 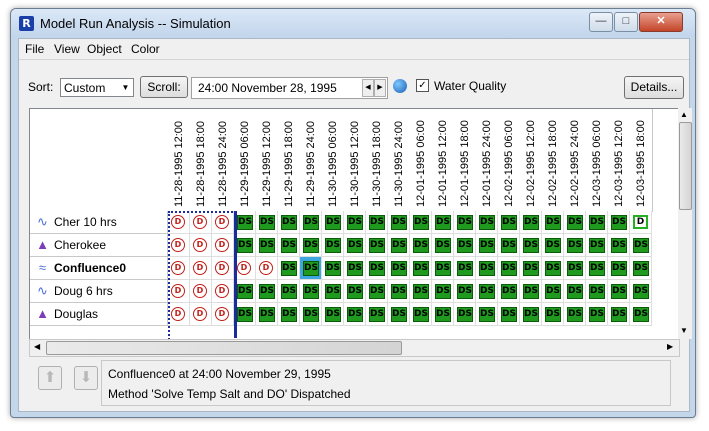 What do you see at coordinates (224, 348) in the screenshot?
I see `horizontal-scroll-thumb` at bounding box center [224, 348].